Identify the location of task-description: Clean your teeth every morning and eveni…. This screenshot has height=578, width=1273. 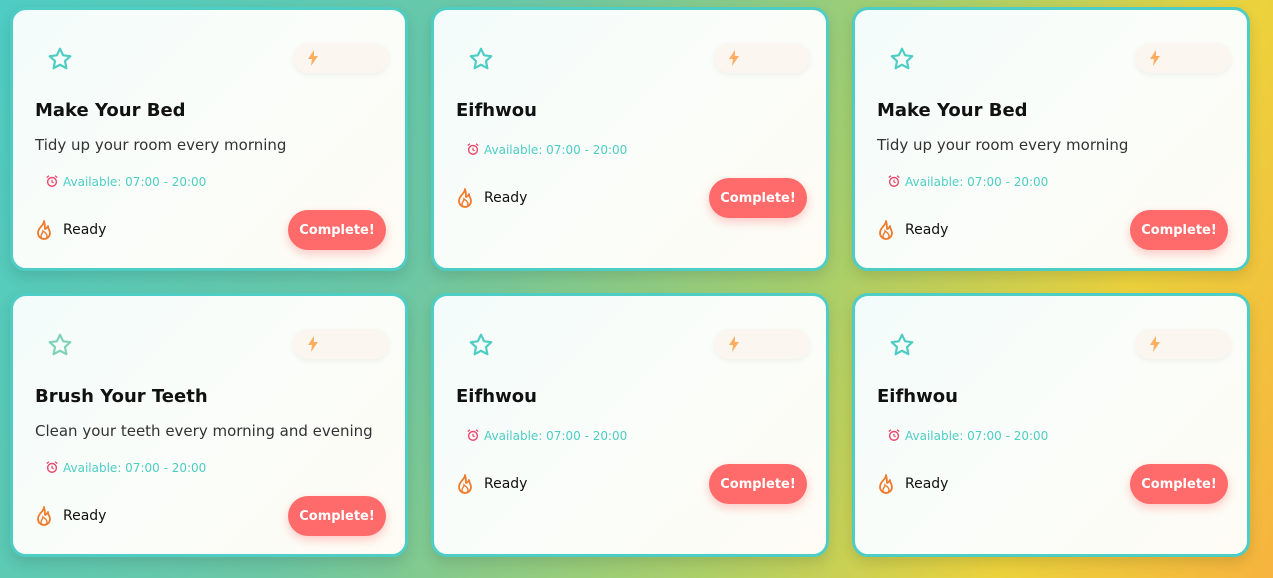
(204, 431).